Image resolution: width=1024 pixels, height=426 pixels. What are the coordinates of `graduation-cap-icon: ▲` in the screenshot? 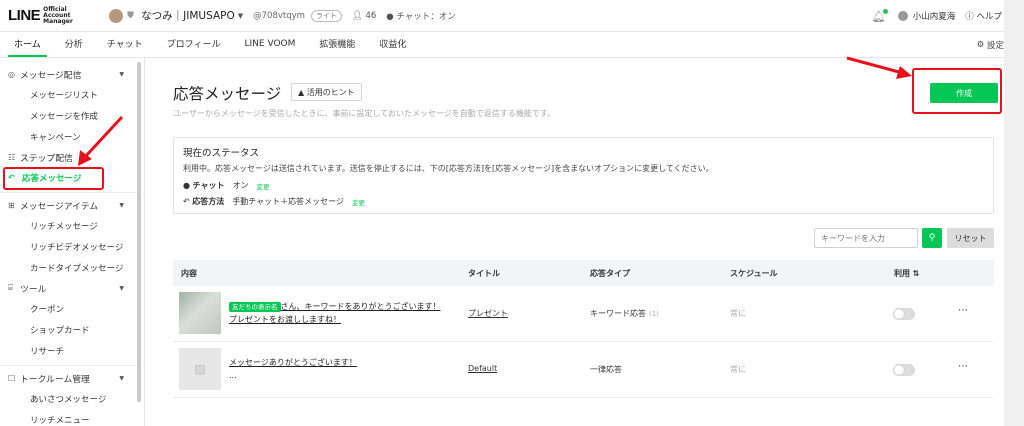 It's located at (301, 92).